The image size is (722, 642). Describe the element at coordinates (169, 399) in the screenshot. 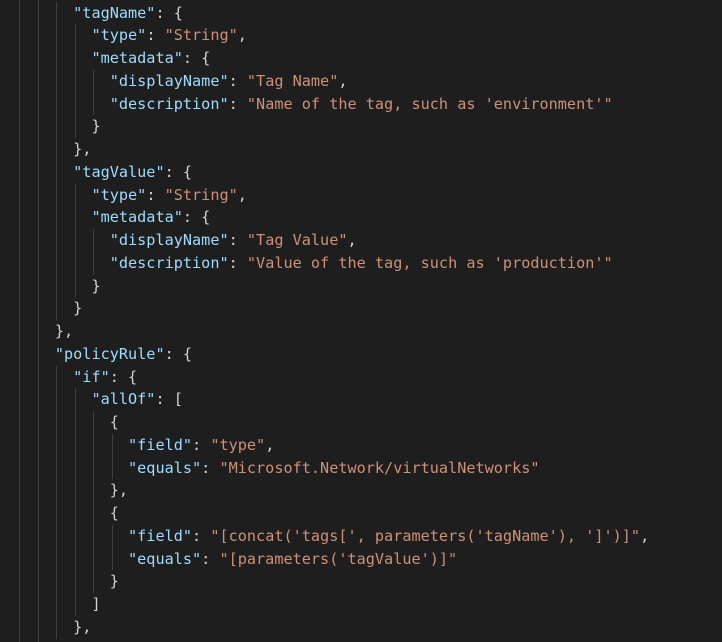

I see `json-punctuation: : [` at that location.